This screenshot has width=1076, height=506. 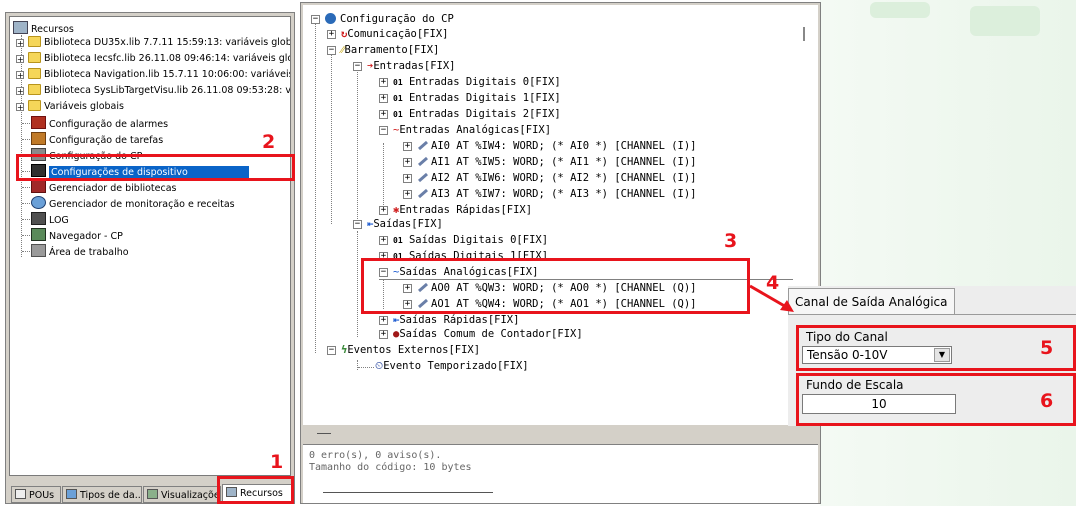 I want to click on tree-item-tasks: Configuração de tarefas, so click(x=97, y=139).